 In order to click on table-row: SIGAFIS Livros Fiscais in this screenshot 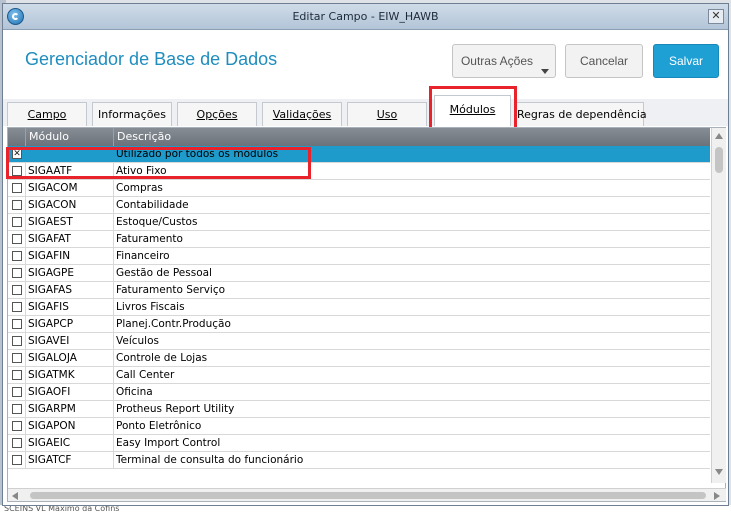, I will do `click(359, 307)`.